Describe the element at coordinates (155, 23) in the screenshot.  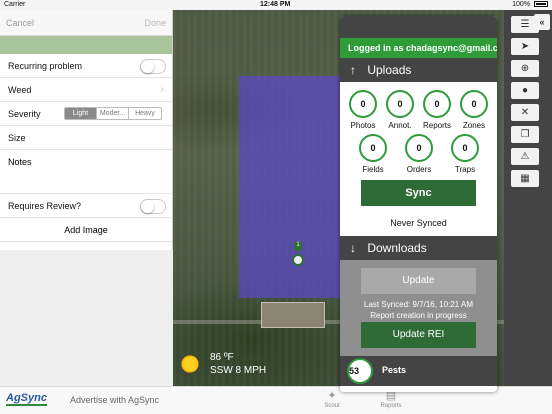
I see `done-button: Done` at that location.